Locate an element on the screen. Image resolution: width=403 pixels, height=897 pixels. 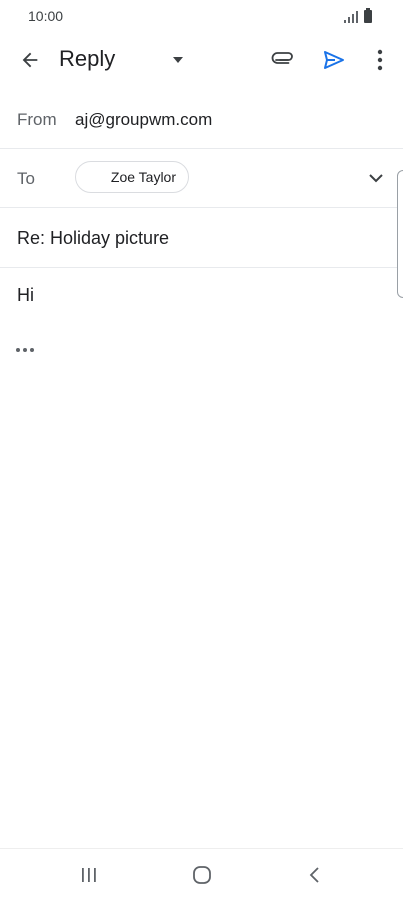
arrow-back-icon is located at coordinates (30, 60).